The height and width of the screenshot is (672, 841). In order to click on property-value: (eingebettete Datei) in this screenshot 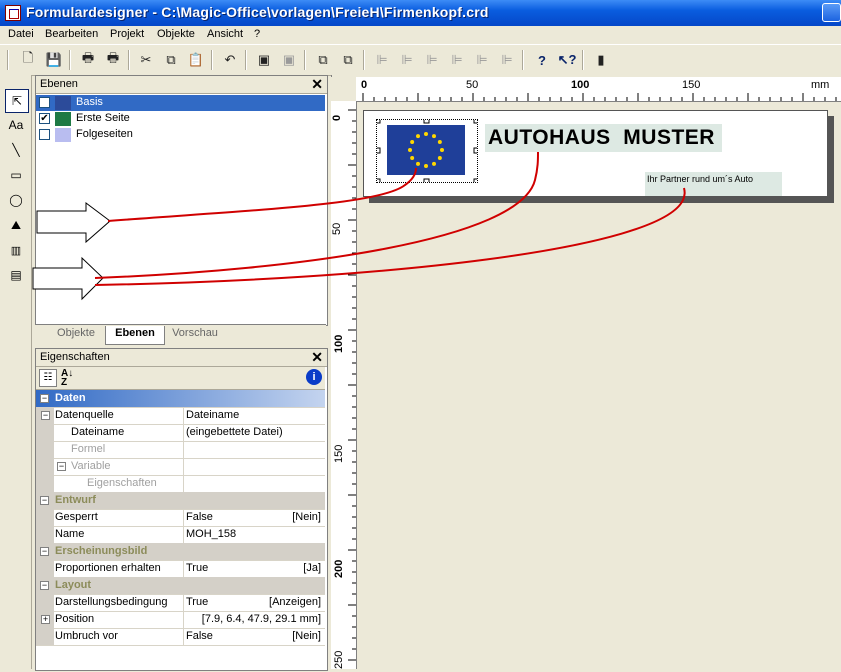, I will do `click(234, 432)`.